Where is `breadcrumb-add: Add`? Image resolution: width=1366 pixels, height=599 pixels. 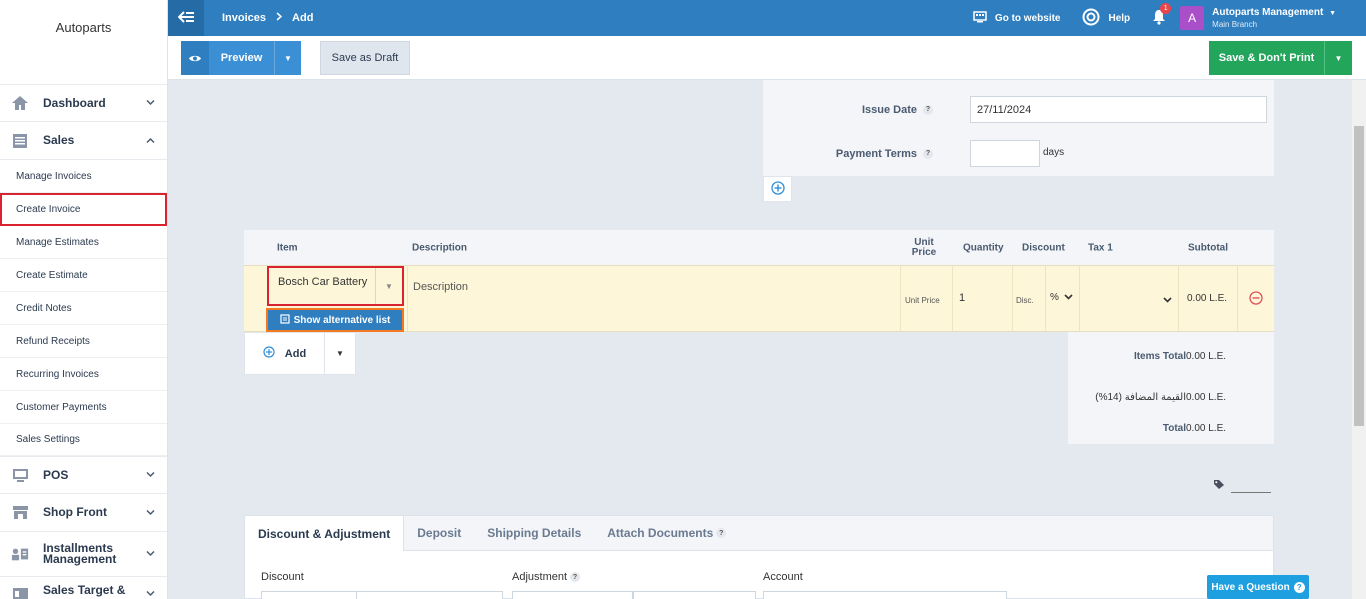 breadcrumb-add: Add is located at coordinates (303, 18).